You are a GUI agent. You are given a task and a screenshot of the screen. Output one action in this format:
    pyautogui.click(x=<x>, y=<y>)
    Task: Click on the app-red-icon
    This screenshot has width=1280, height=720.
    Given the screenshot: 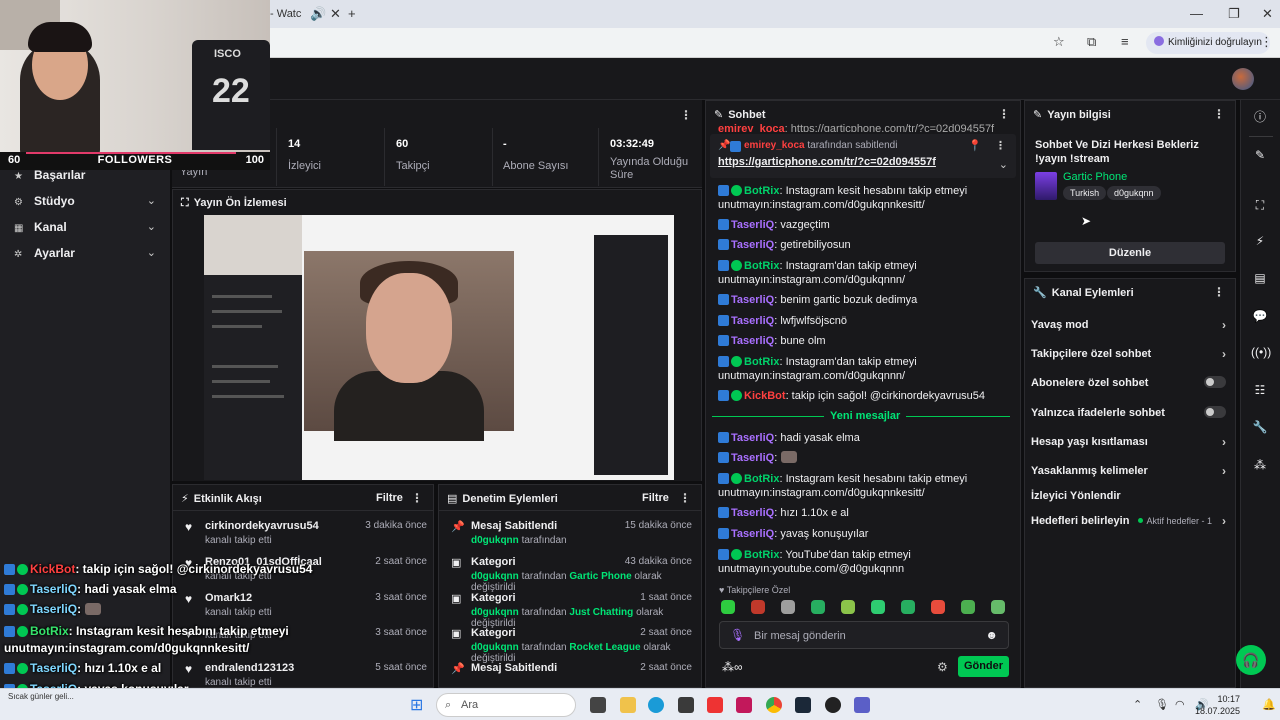 What is the action you would take?
    pyautogui.click(x=715, y=705)
    